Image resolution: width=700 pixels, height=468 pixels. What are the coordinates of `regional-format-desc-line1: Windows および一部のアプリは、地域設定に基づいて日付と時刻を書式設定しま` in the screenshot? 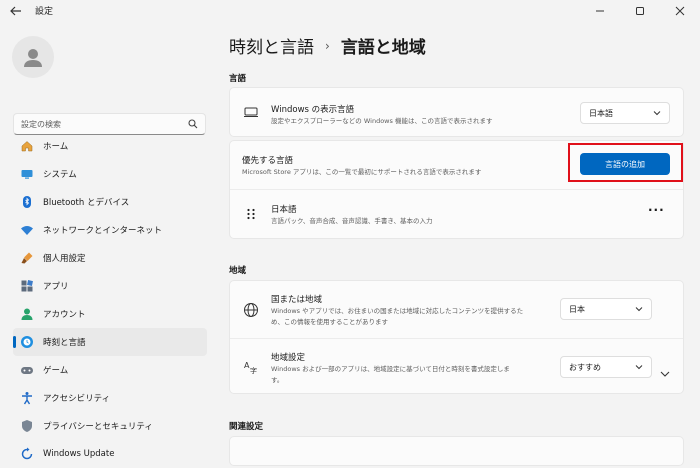 It's located at (390, 369).